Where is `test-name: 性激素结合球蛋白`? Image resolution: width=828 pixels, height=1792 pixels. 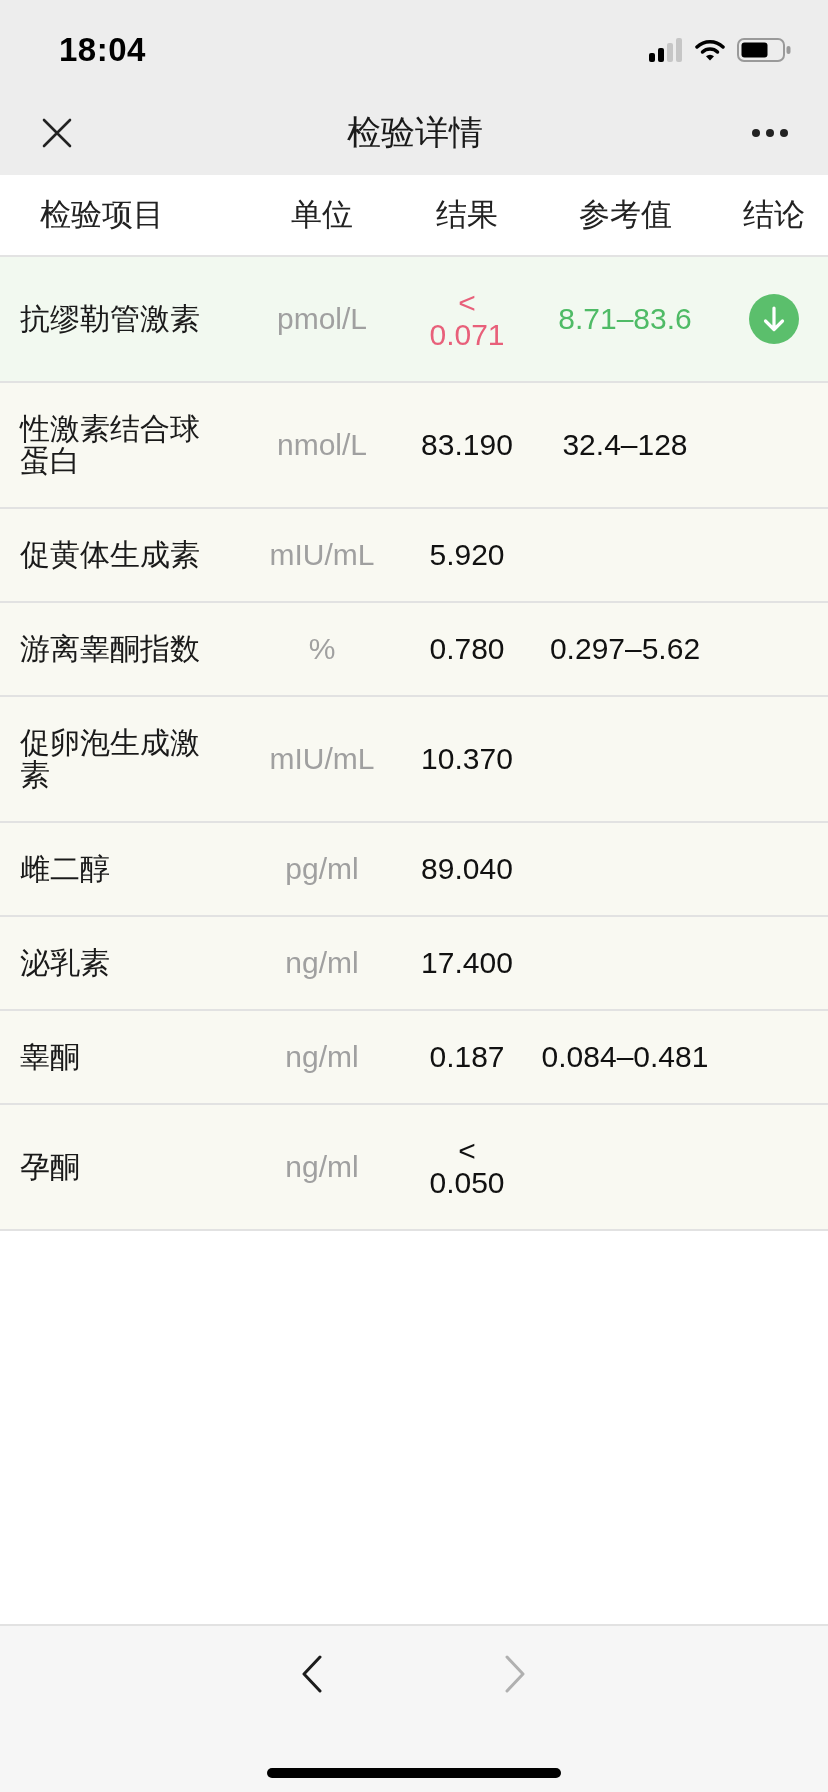
test-name: 性激素结合球蛋白 is located at coordinates (110, 445).